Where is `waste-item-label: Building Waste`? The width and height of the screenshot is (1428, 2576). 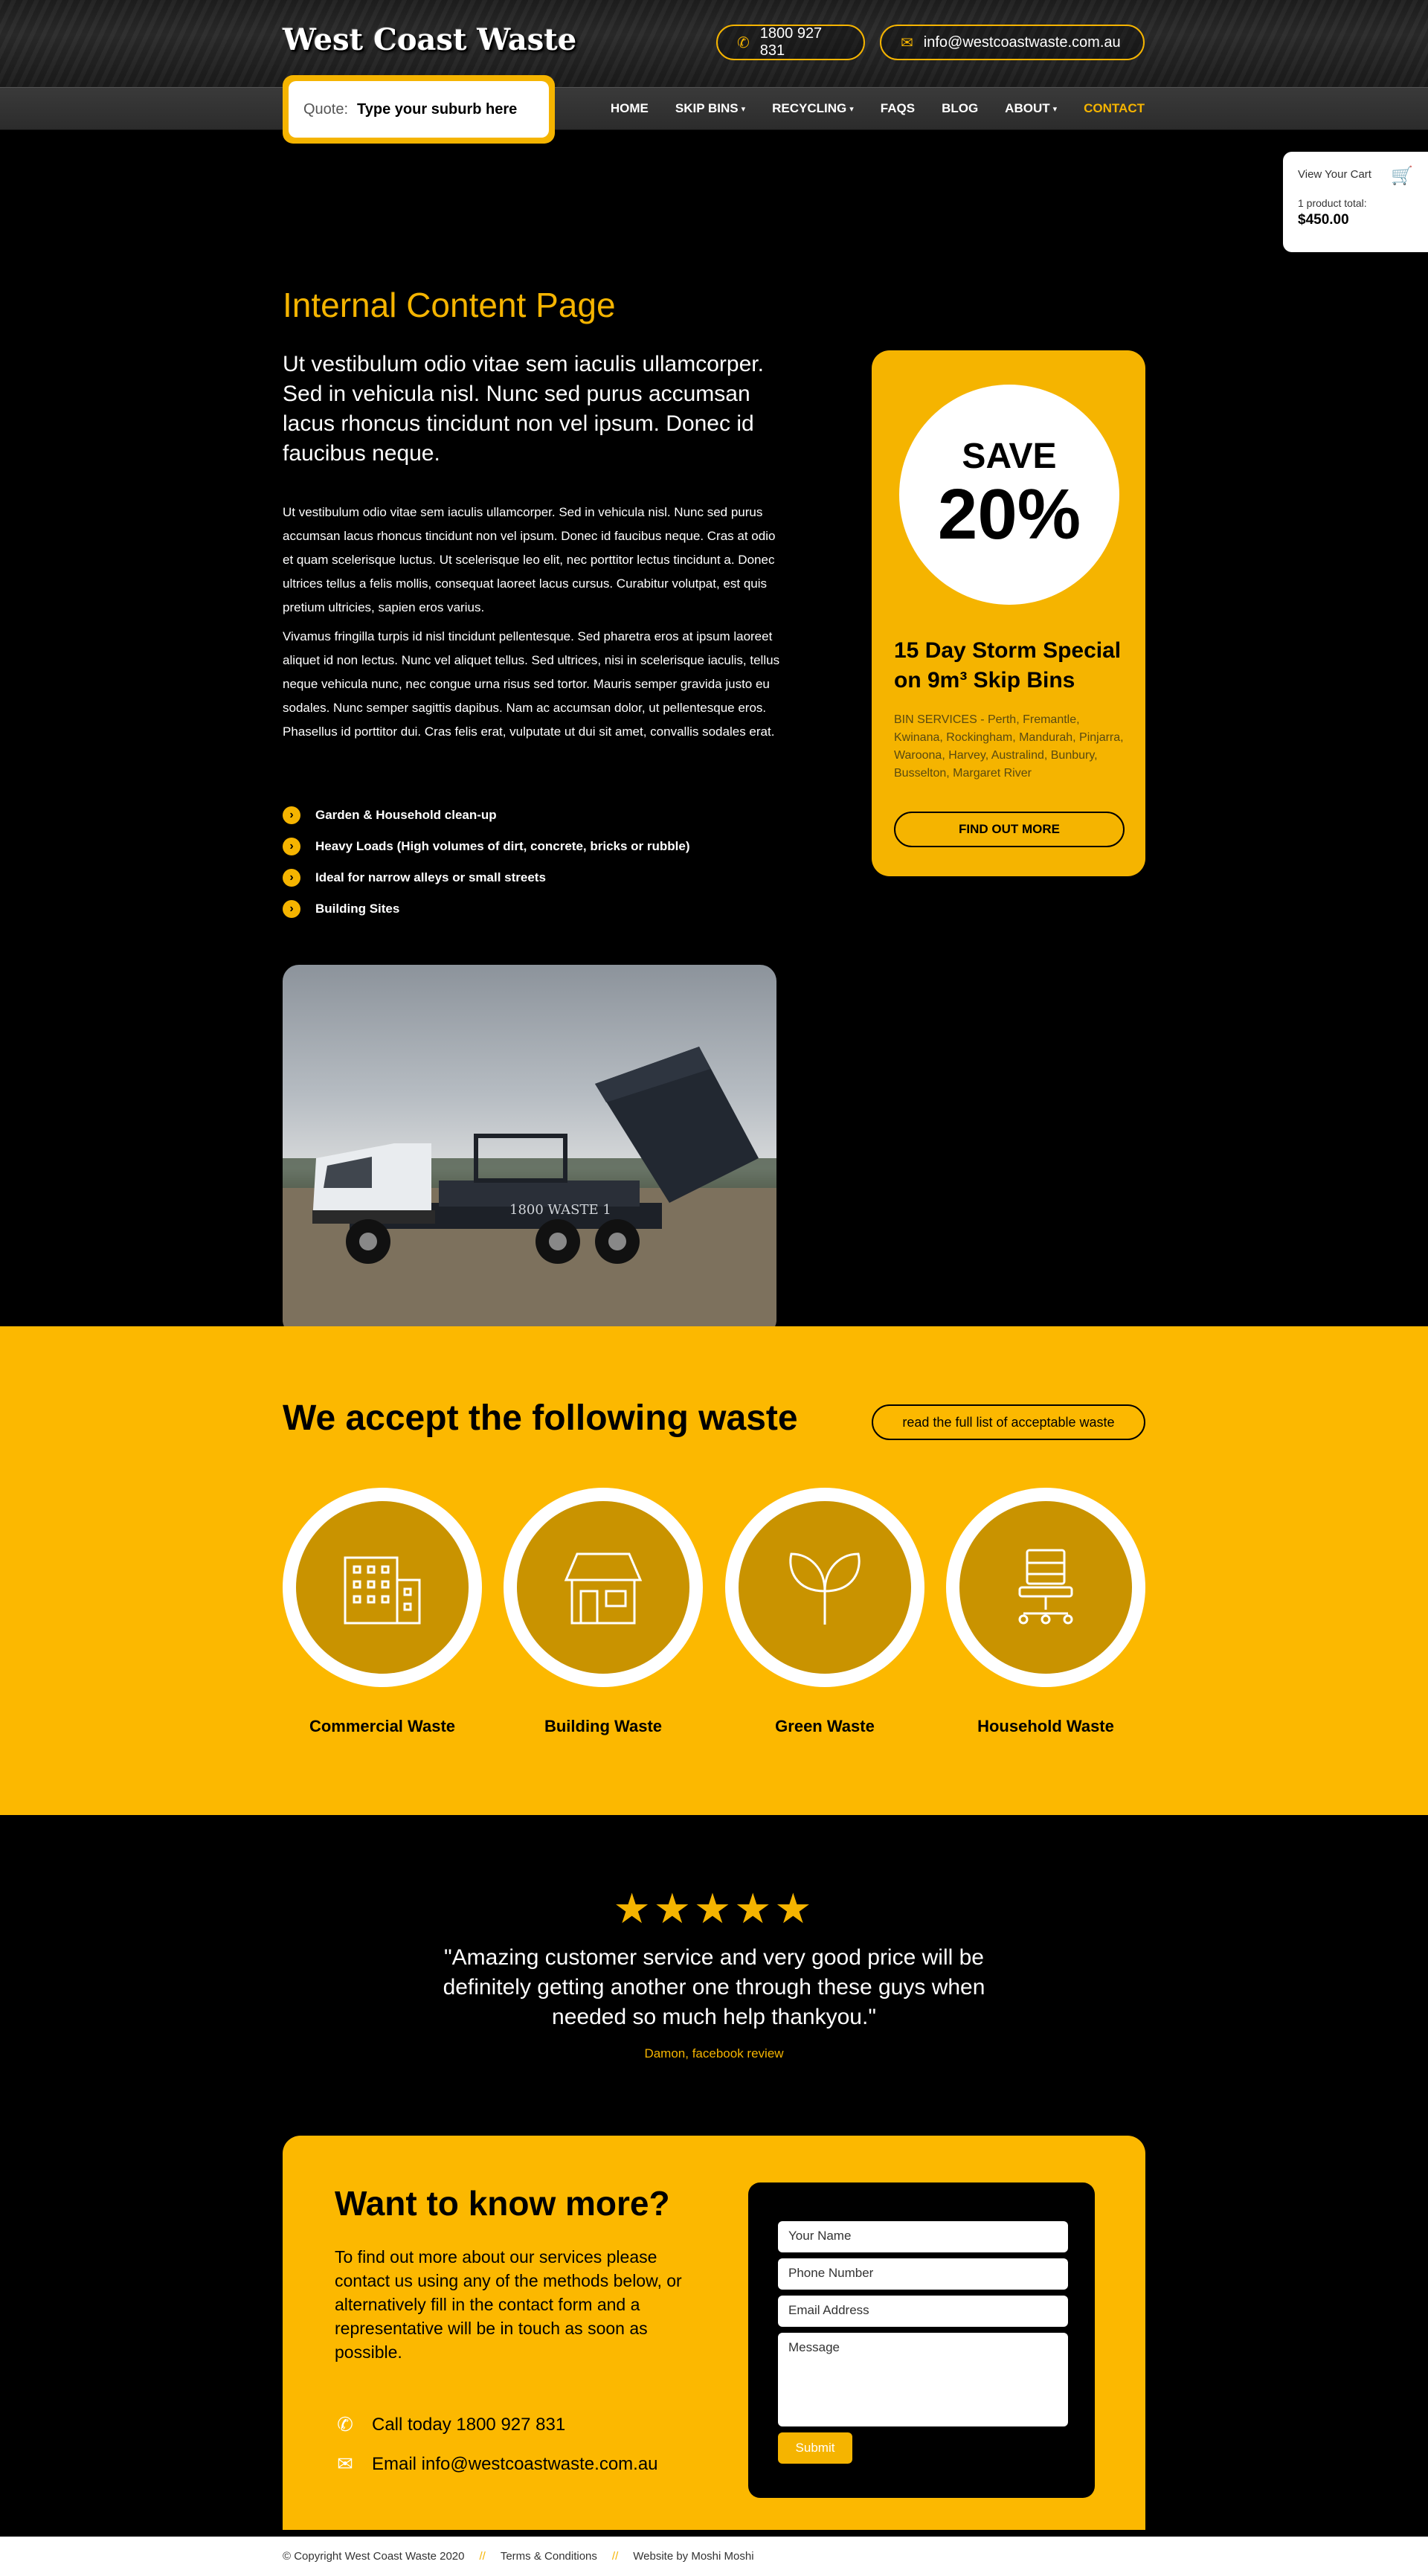
waste-item-label: Building Waste is located at coordinates (603, 1726).